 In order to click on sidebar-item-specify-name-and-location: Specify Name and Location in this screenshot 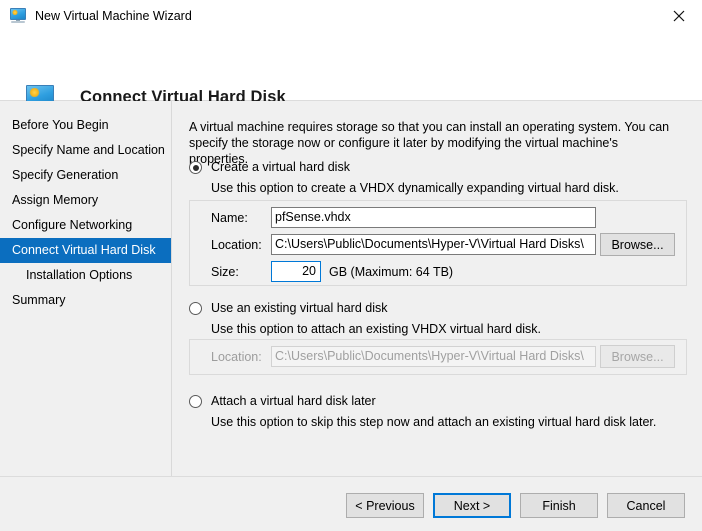, I will do `click(85, 150)`.